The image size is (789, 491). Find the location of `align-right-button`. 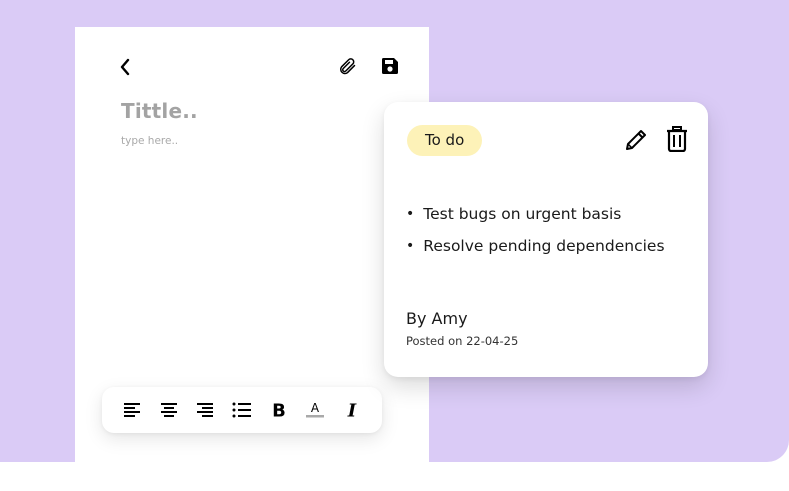

align-right-button is located at coordinates (205, 410).